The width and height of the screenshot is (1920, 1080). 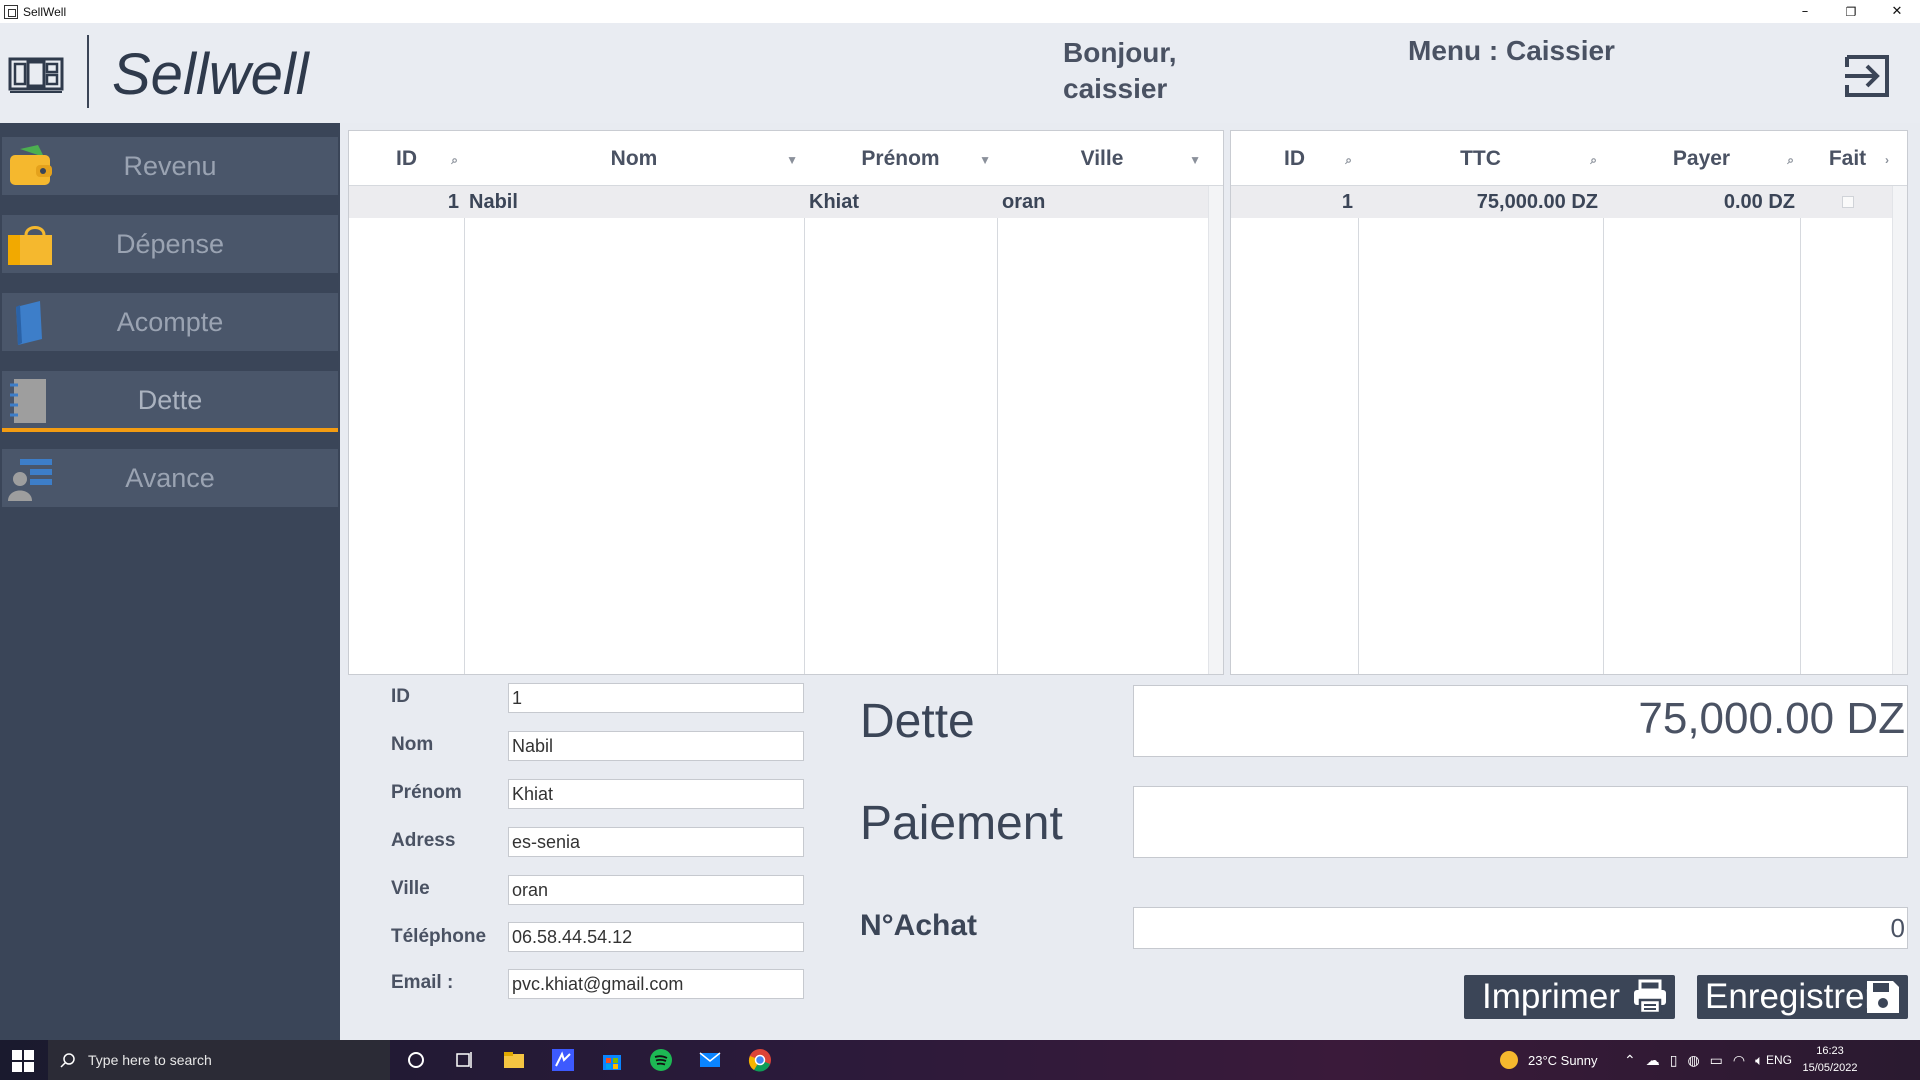 What do you see at coordinates (412, 744) in the screenshot?
I see `label-nom: Nom` at bounding box center [412, 744].